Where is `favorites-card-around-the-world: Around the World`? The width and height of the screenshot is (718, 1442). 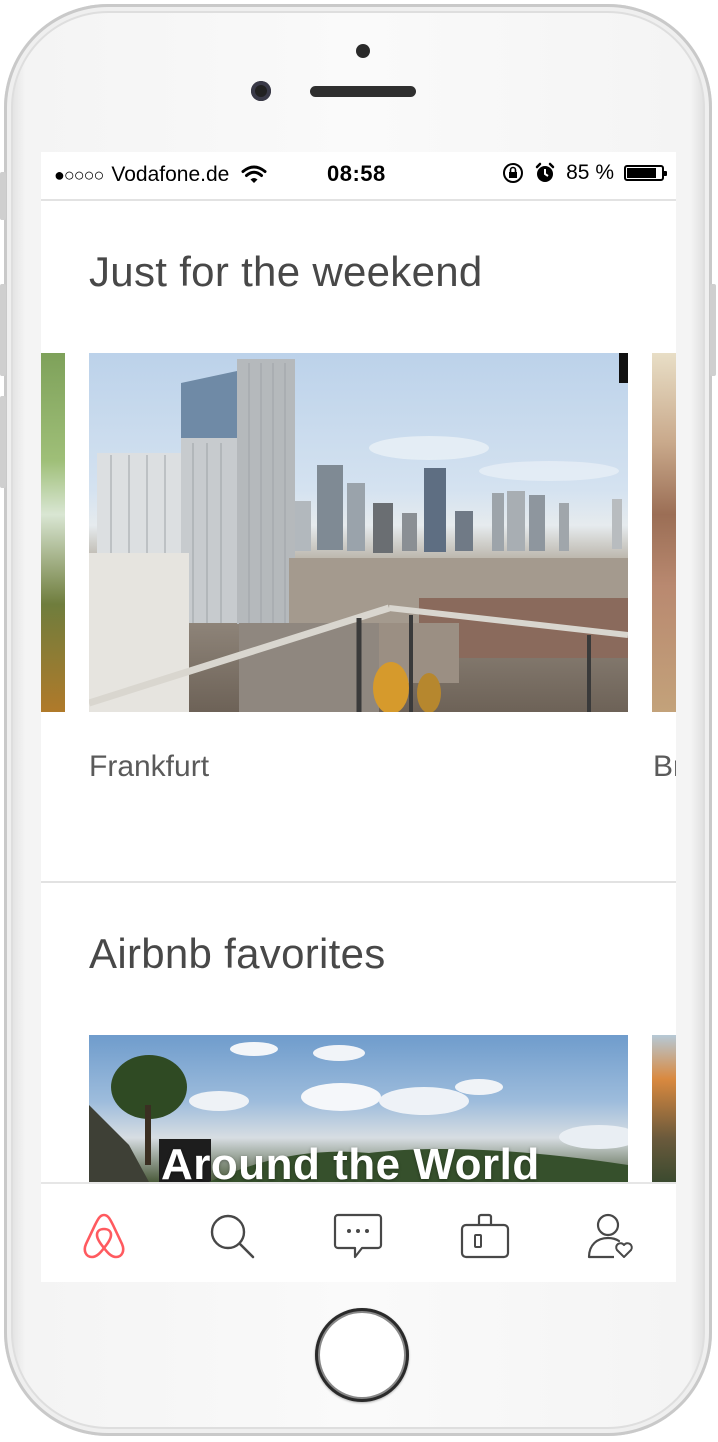
favorites-card-around-the-world: Around the World is located at coordinates (358, 1108).